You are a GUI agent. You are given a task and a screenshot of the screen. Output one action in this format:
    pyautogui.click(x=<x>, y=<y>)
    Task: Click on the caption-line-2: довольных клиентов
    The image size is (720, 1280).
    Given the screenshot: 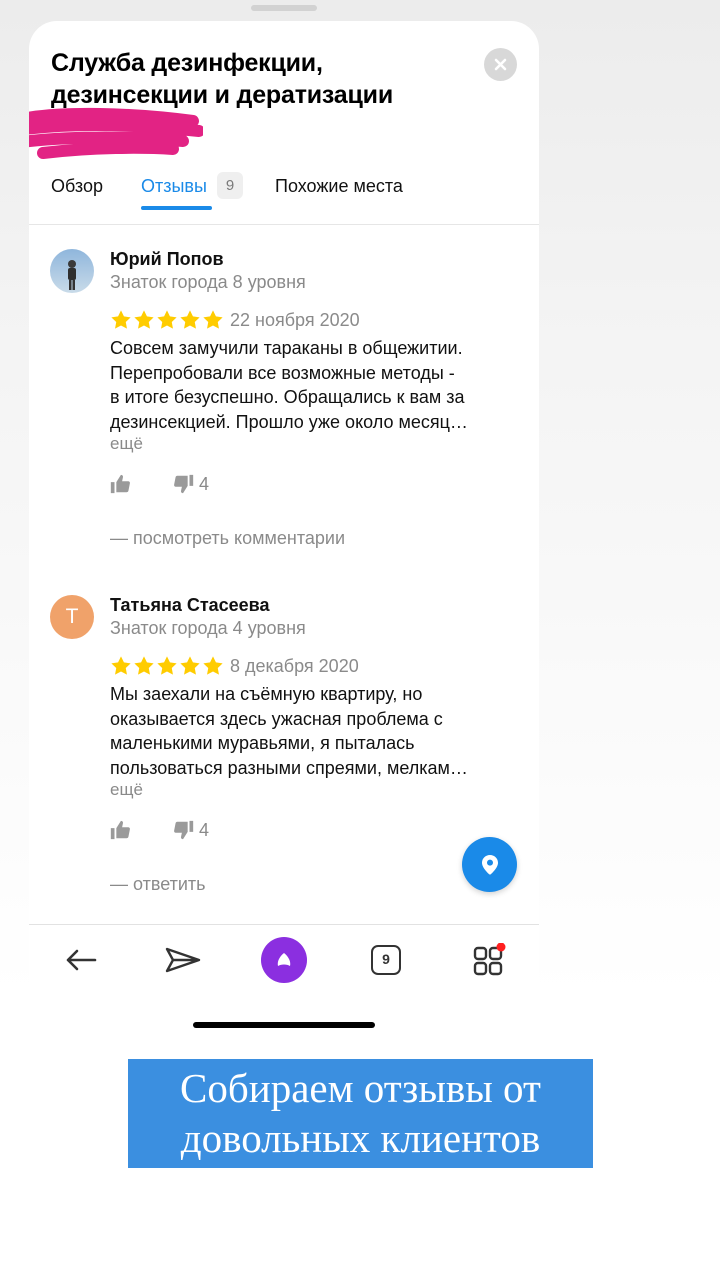 What is the action you would take?
    pyautogui.click(x=360, y=1138)
    